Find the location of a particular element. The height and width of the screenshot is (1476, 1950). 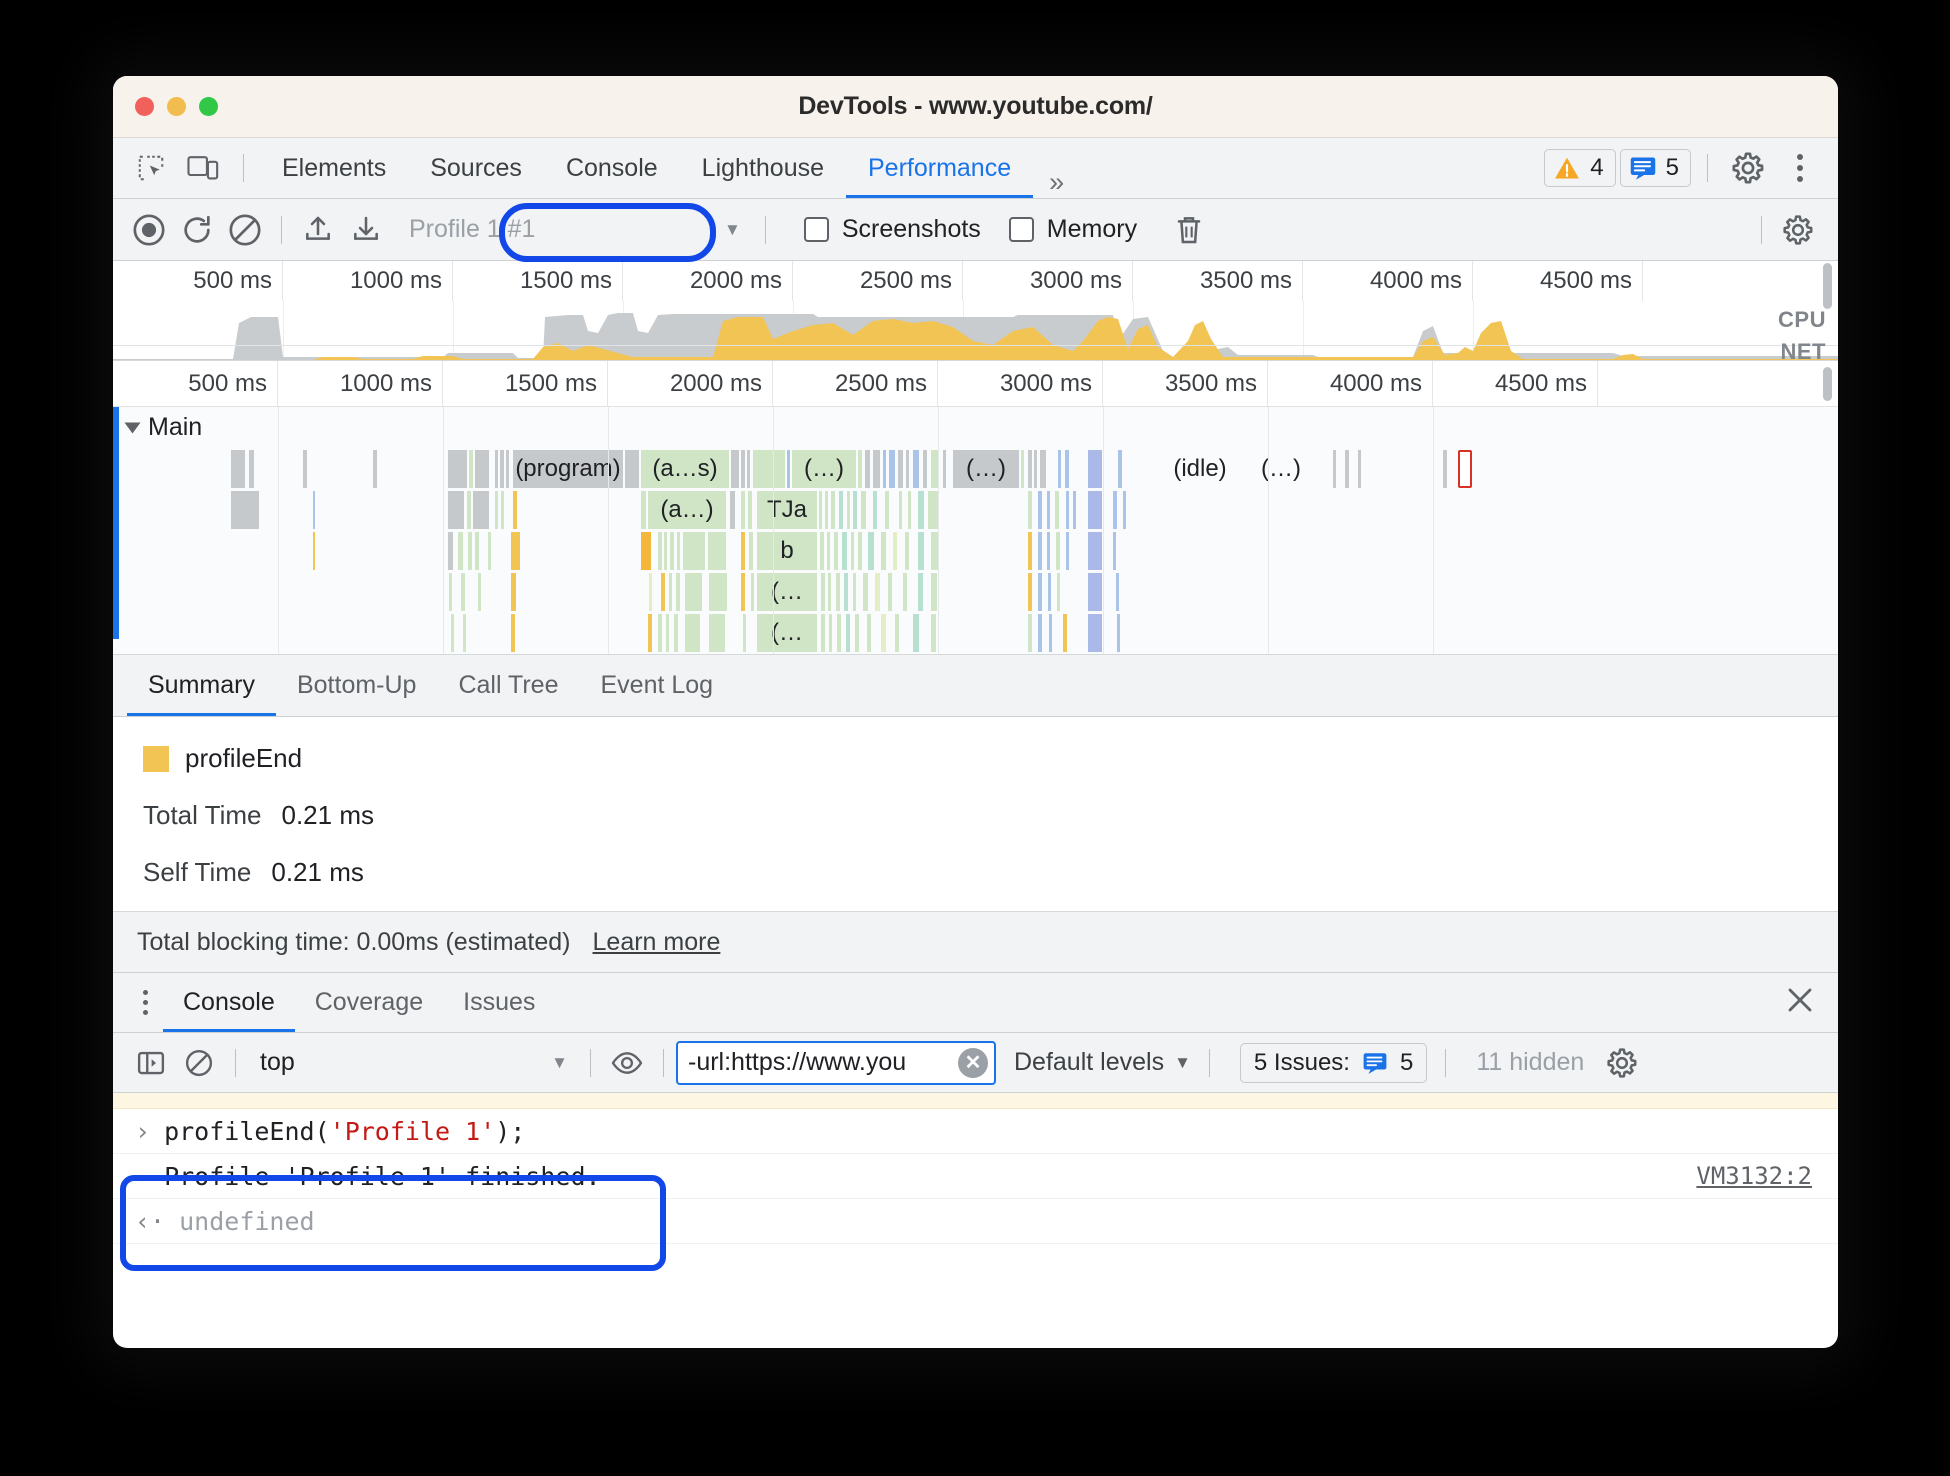

flame-scrollbar is located at coordinates (1827, 384).